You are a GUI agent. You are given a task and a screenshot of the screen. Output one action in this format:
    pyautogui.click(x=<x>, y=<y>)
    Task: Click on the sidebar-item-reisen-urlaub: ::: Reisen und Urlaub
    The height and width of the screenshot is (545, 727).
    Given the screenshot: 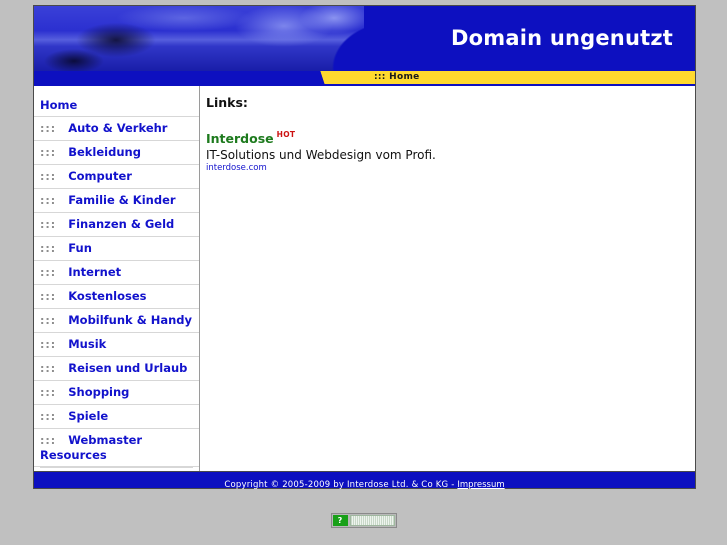 What is the action you would take?
    pyautogui.click(x=116, y=369)
    